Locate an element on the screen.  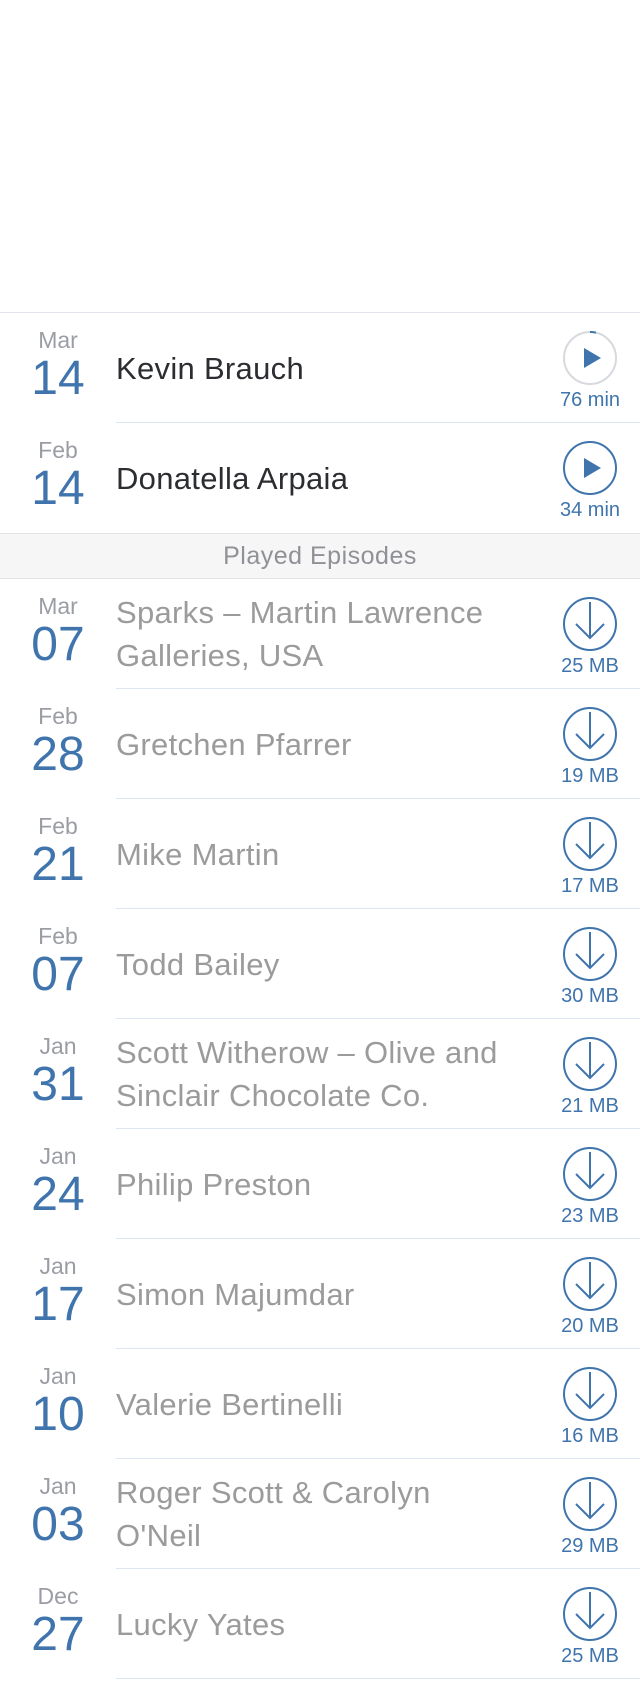
episode-title: Valerie Bertinelli is located at coordinates (230, 1404).